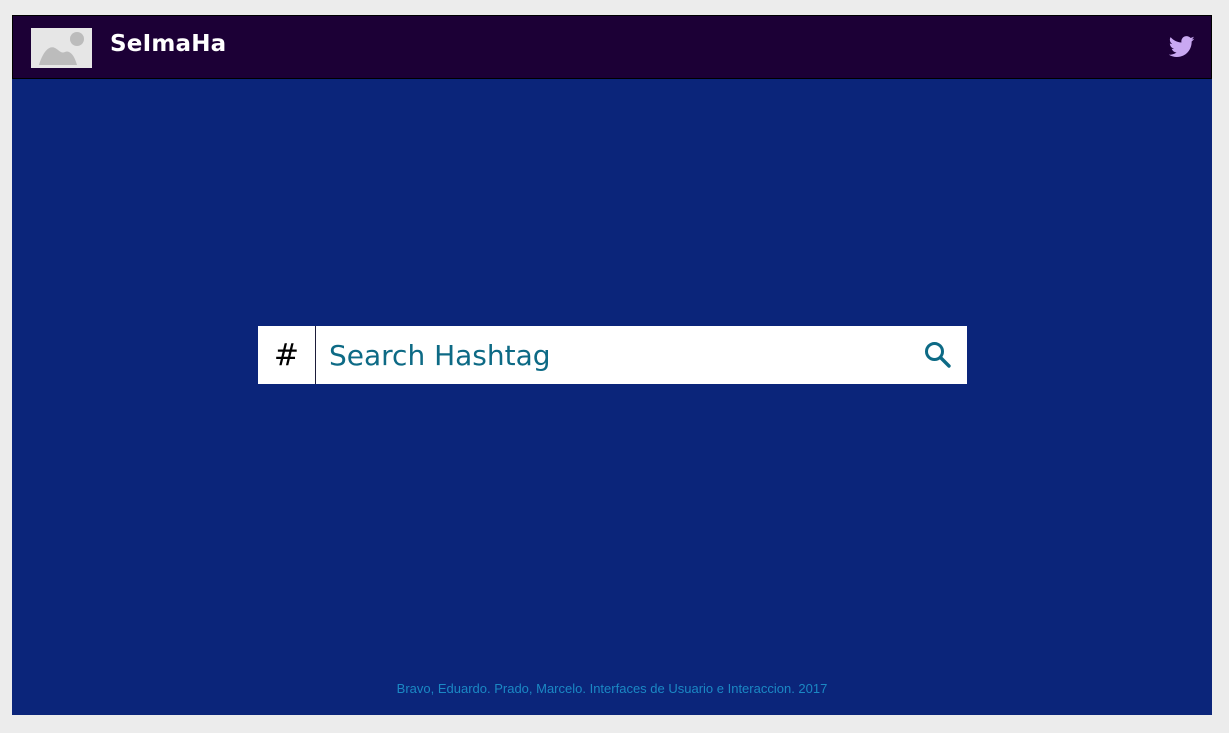 This screenshot has height=733, width=1229. What do you see at coordinates (1181, 48) in the screenshot?
I see `twitter-icon` at bounding box center [1181, 48].